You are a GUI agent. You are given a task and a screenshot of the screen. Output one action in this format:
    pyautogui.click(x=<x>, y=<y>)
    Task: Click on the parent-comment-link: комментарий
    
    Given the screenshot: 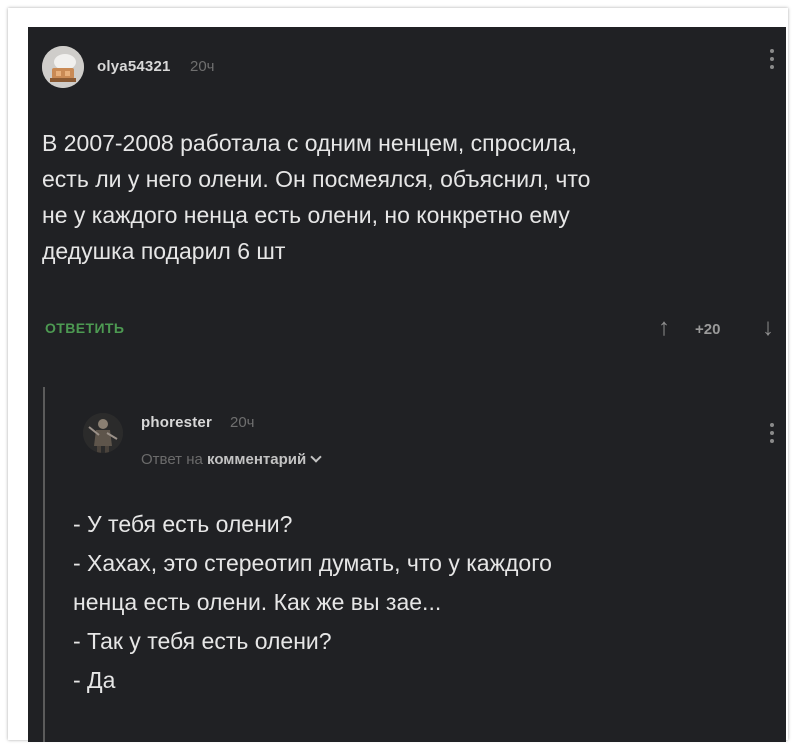 What is the action you would take?
    pyautogui.click(x=256, y=459)
    